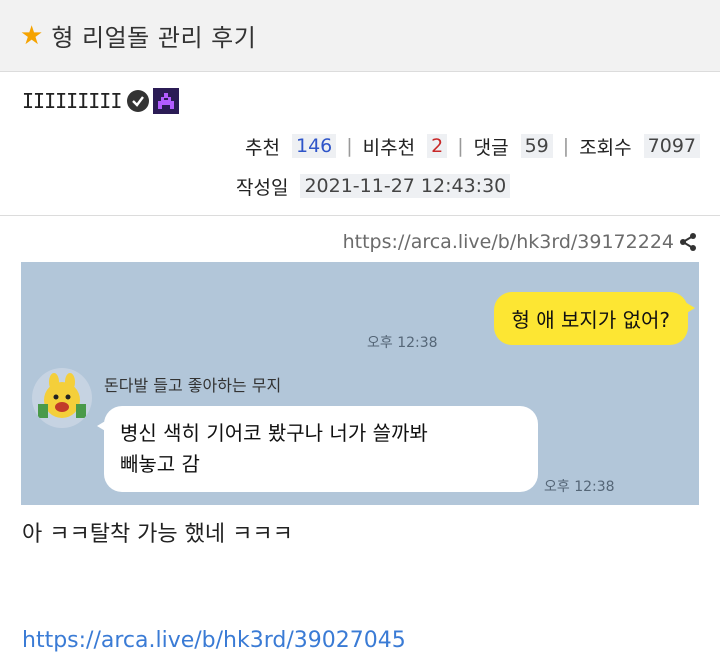  I want to click on post-title: 형 리얼돌 관리 후기, so click(154, 38).